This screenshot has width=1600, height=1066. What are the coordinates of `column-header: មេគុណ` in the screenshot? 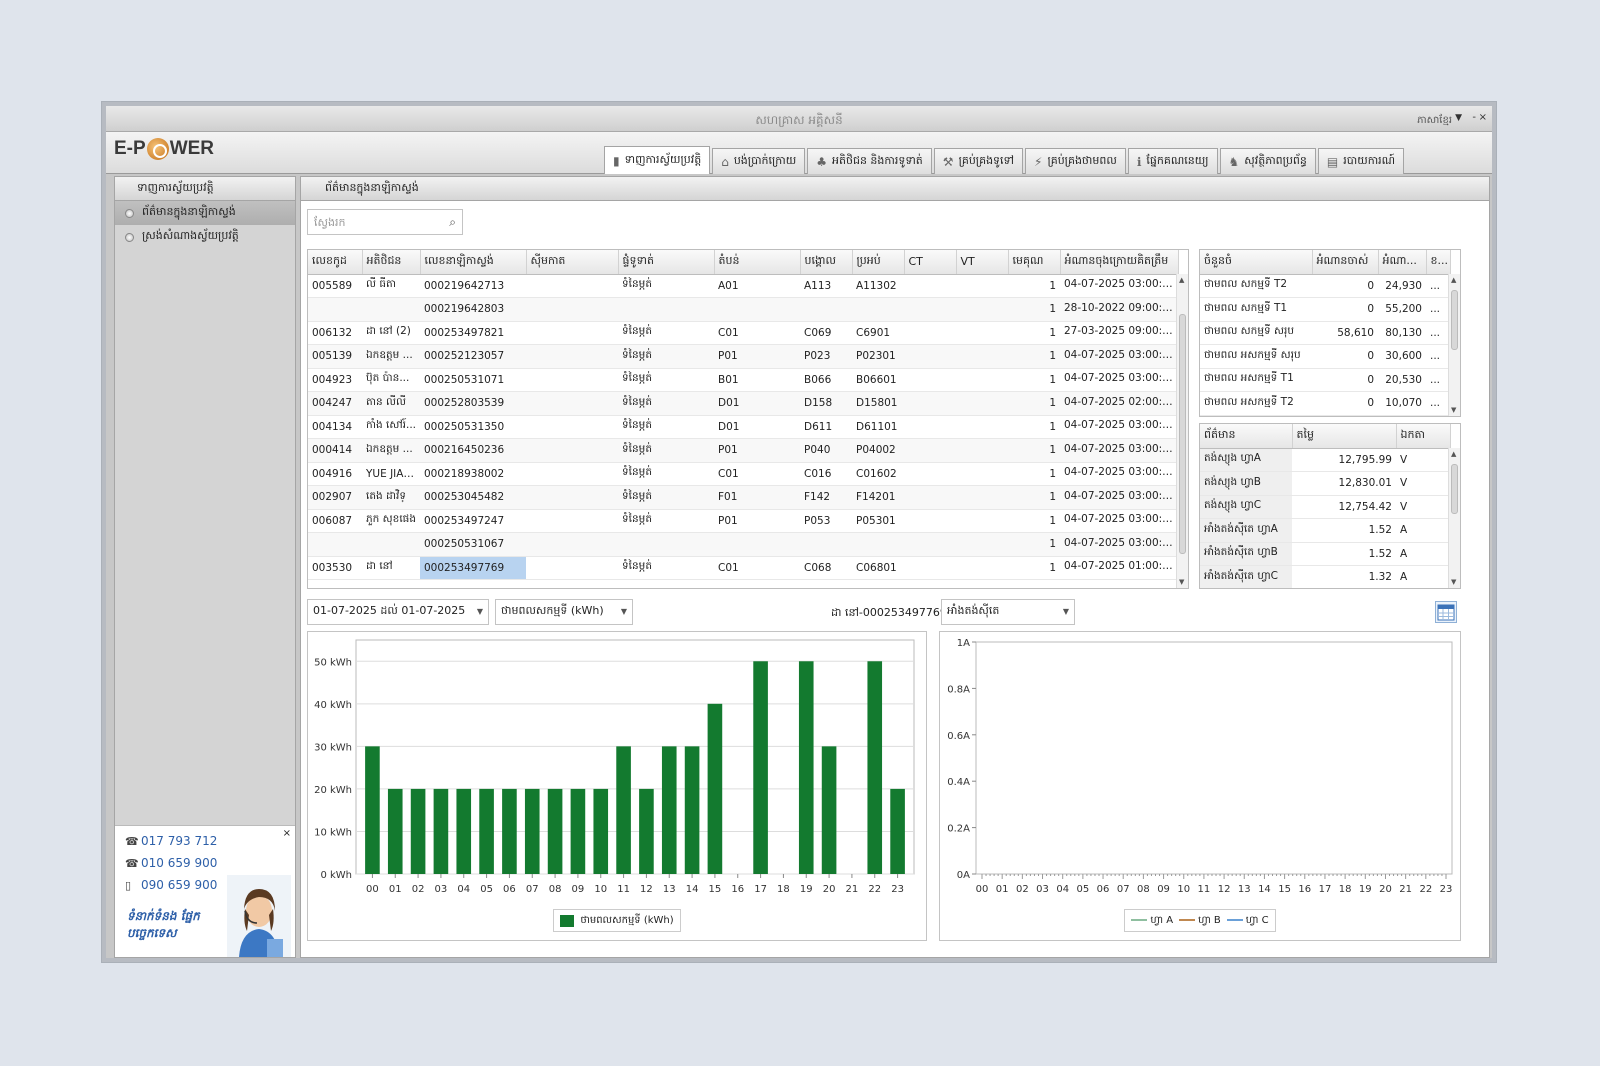 It's located at (1034, 262).